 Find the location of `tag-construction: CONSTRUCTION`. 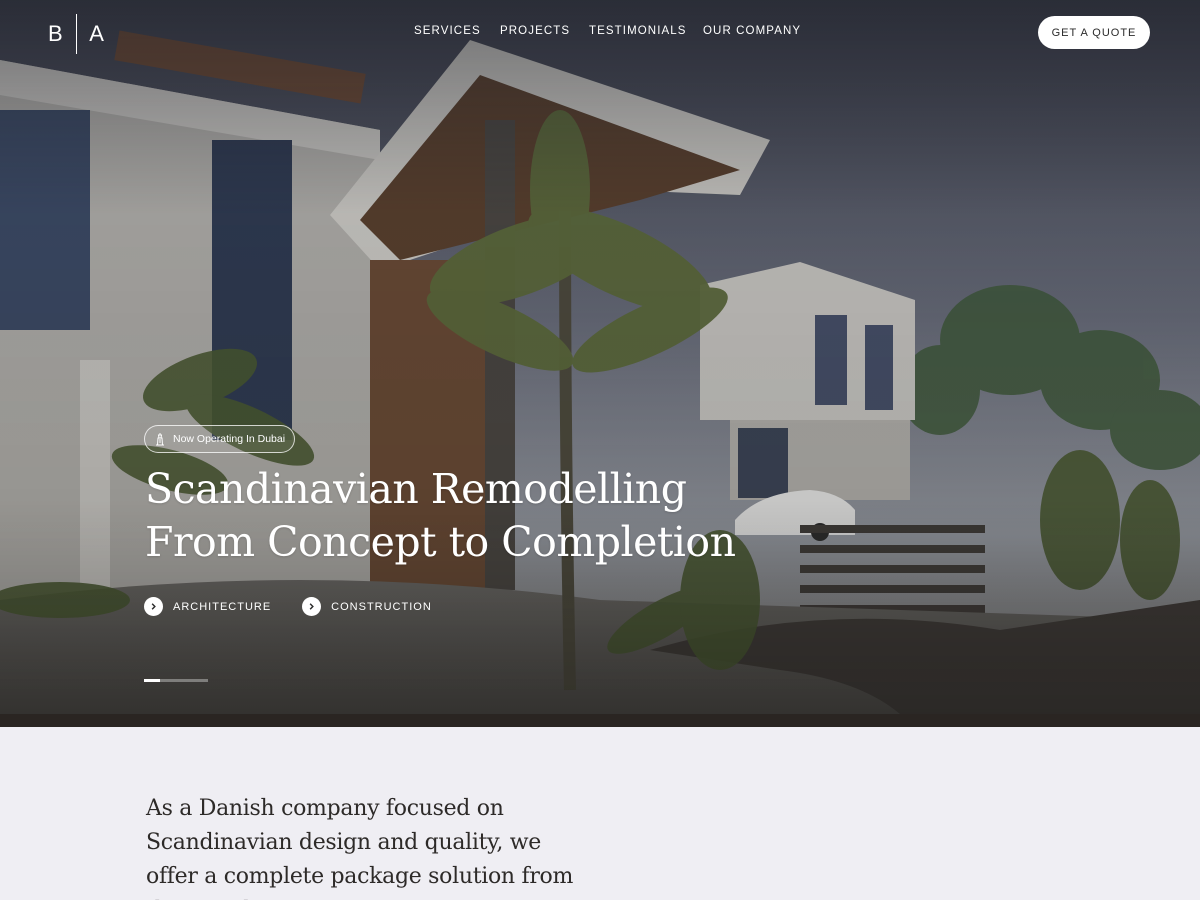

tag-construction: CONSTRUCTION is located at coordinates (367, 606).